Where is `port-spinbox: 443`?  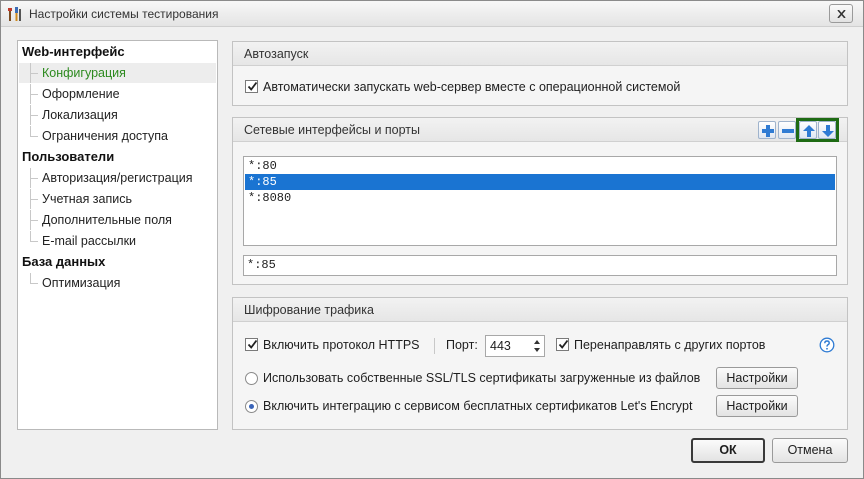
port-spinbox: 443 is located at coordinates (515, 346).